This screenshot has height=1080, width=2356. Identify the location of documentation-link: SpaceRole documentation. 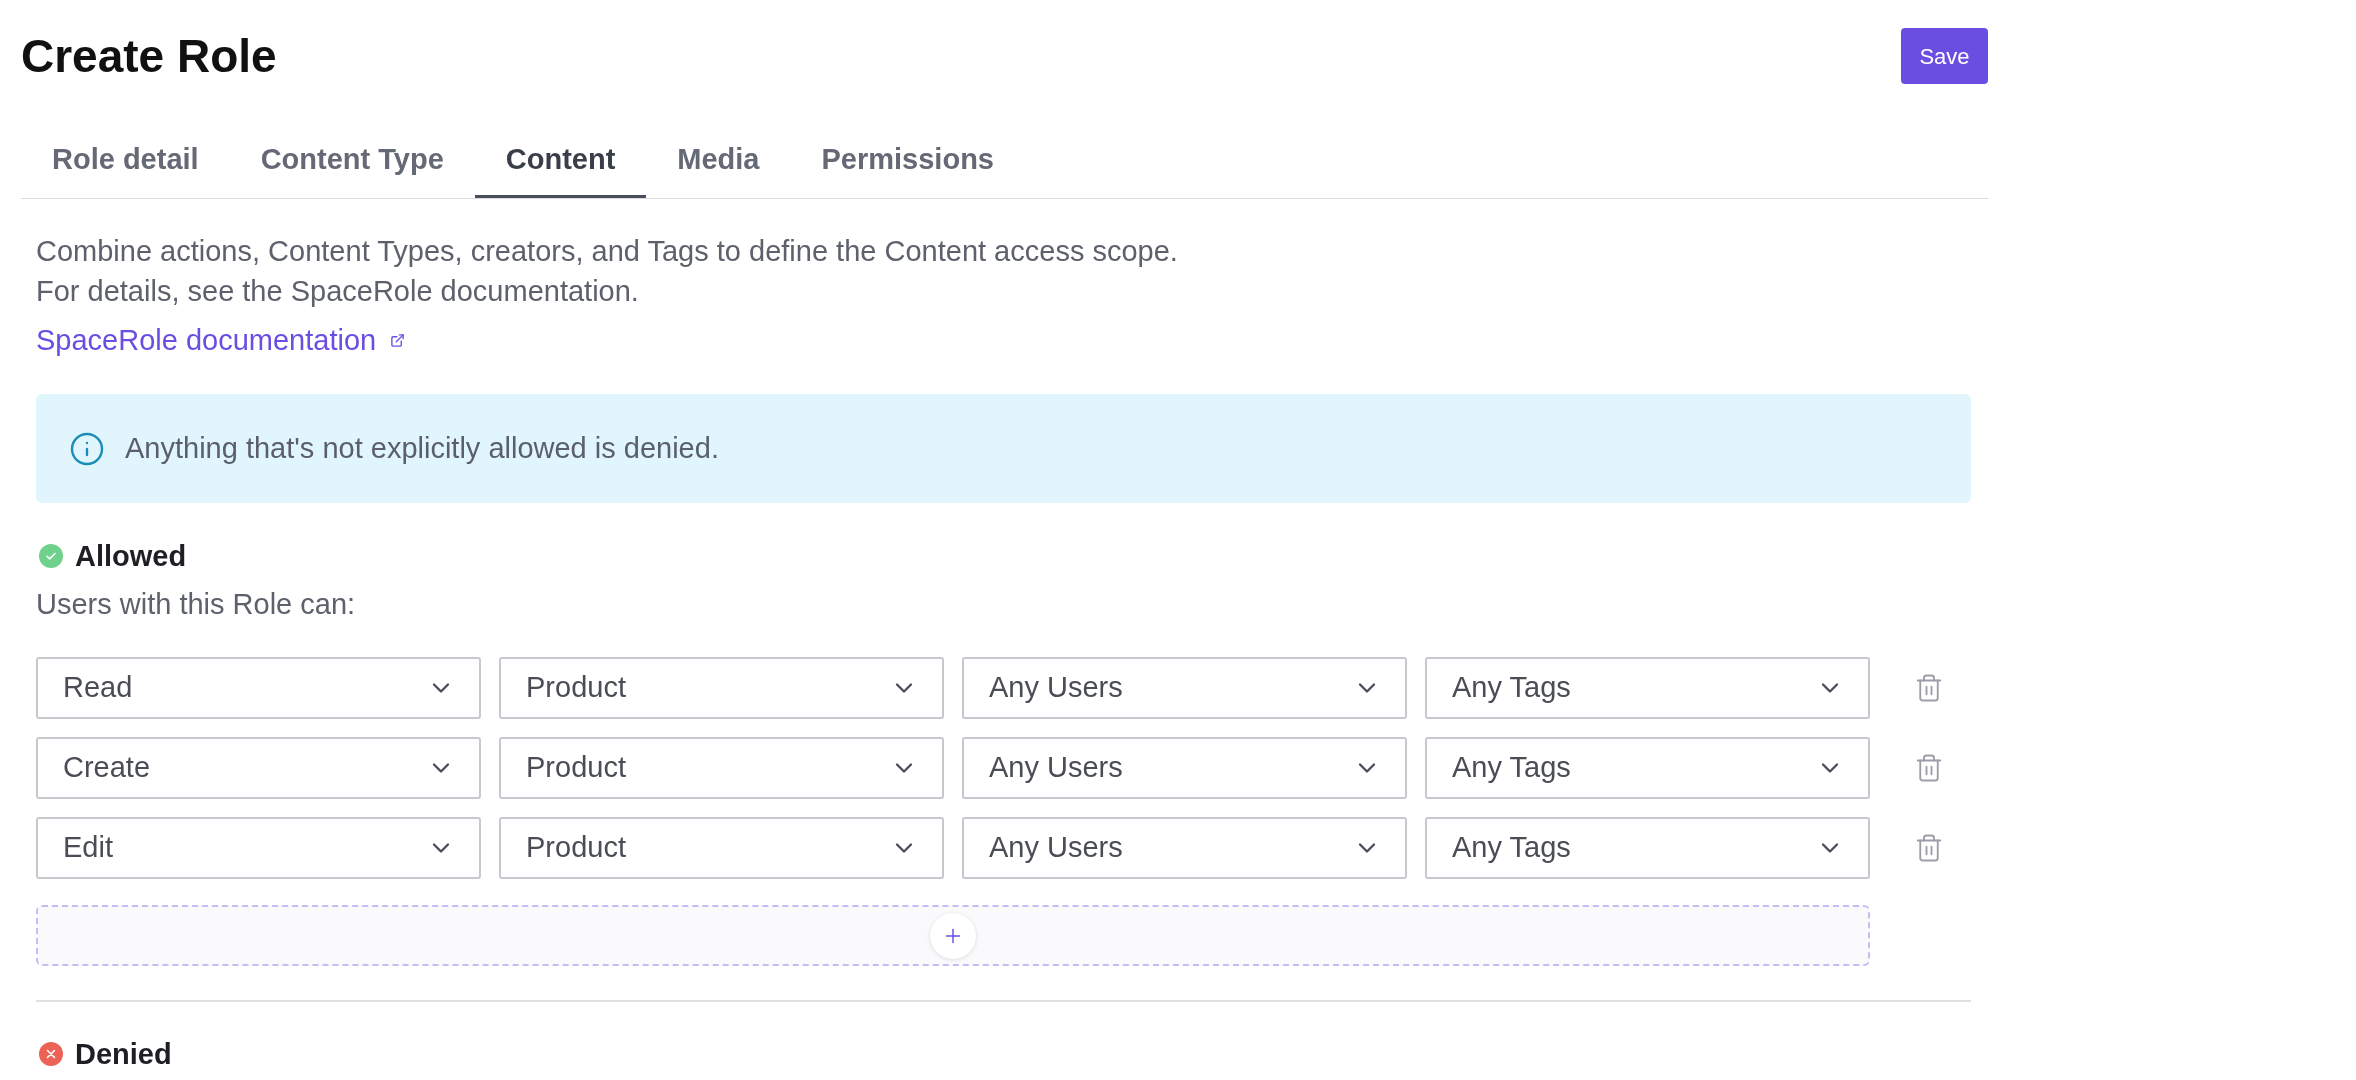
(221, 340).